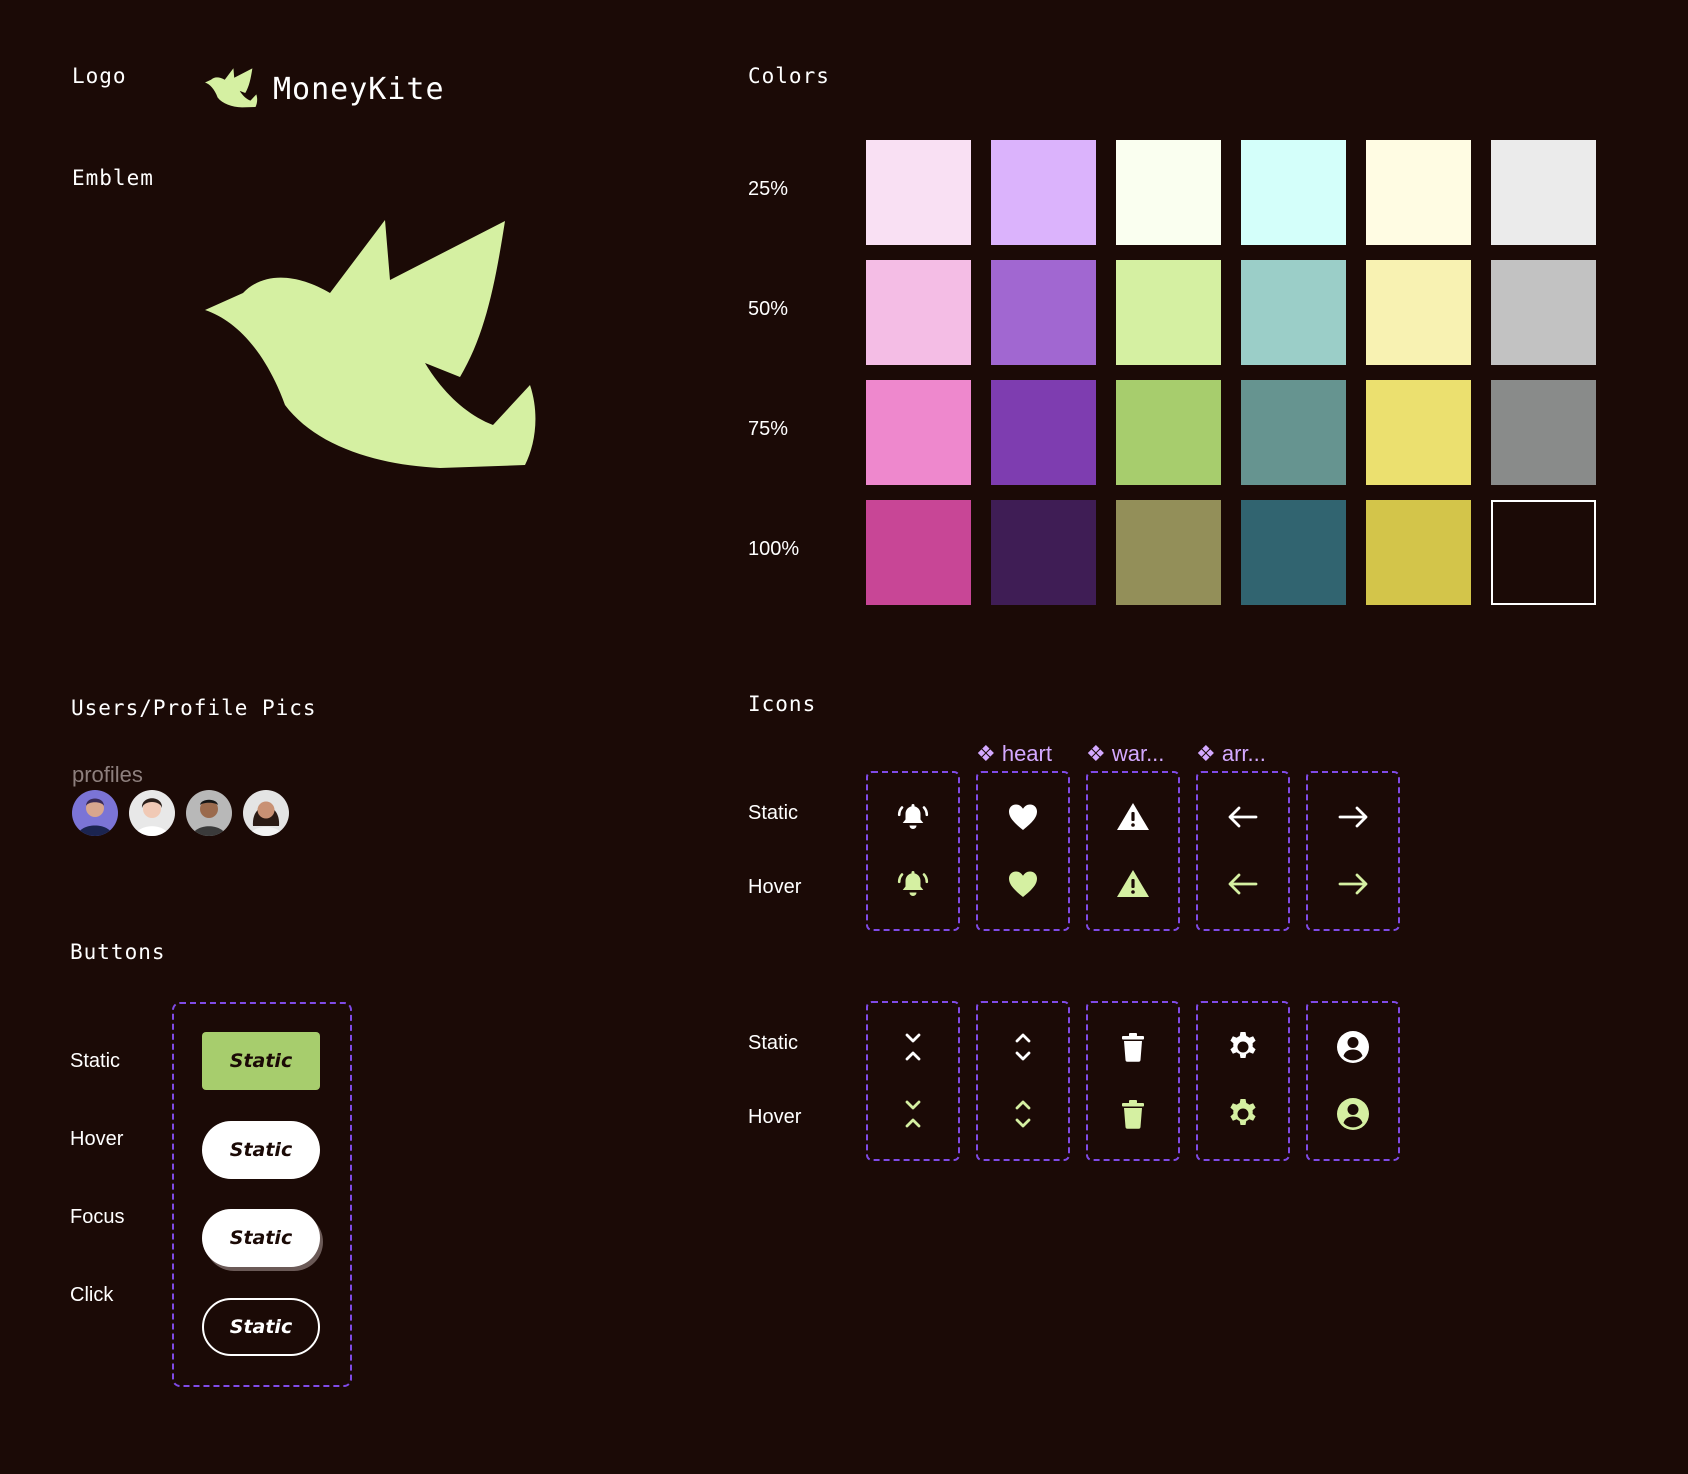  I want to click on button-click: Static, so click(261, 1327).